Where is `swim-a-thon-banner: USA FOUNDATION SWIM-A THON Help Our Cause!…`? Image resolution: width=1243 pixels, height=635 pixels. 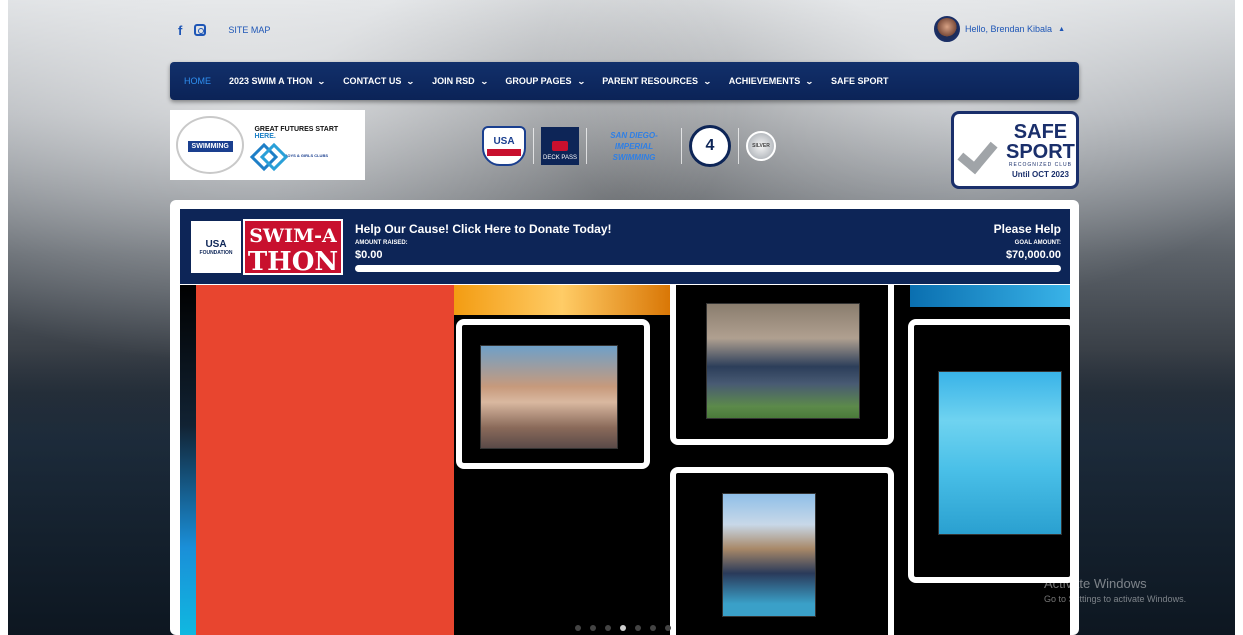
swim-a-thon-banner: USA FOUNDATION SWIM-A THON Help Our Cause!… is located at coordinates (625, 246).